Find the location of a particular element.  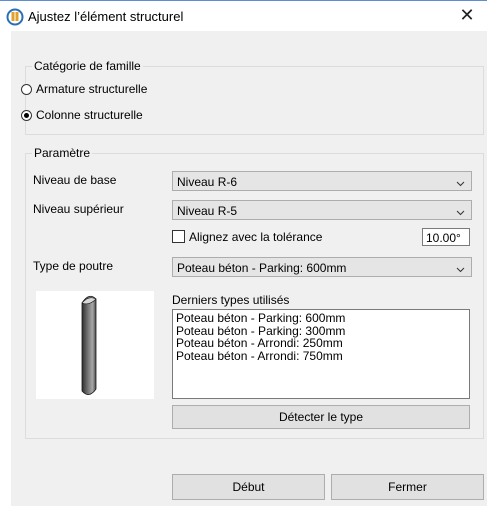

beam-type-value: Poteau béton - Parking: 600mm is located at coordinates (262, 268).